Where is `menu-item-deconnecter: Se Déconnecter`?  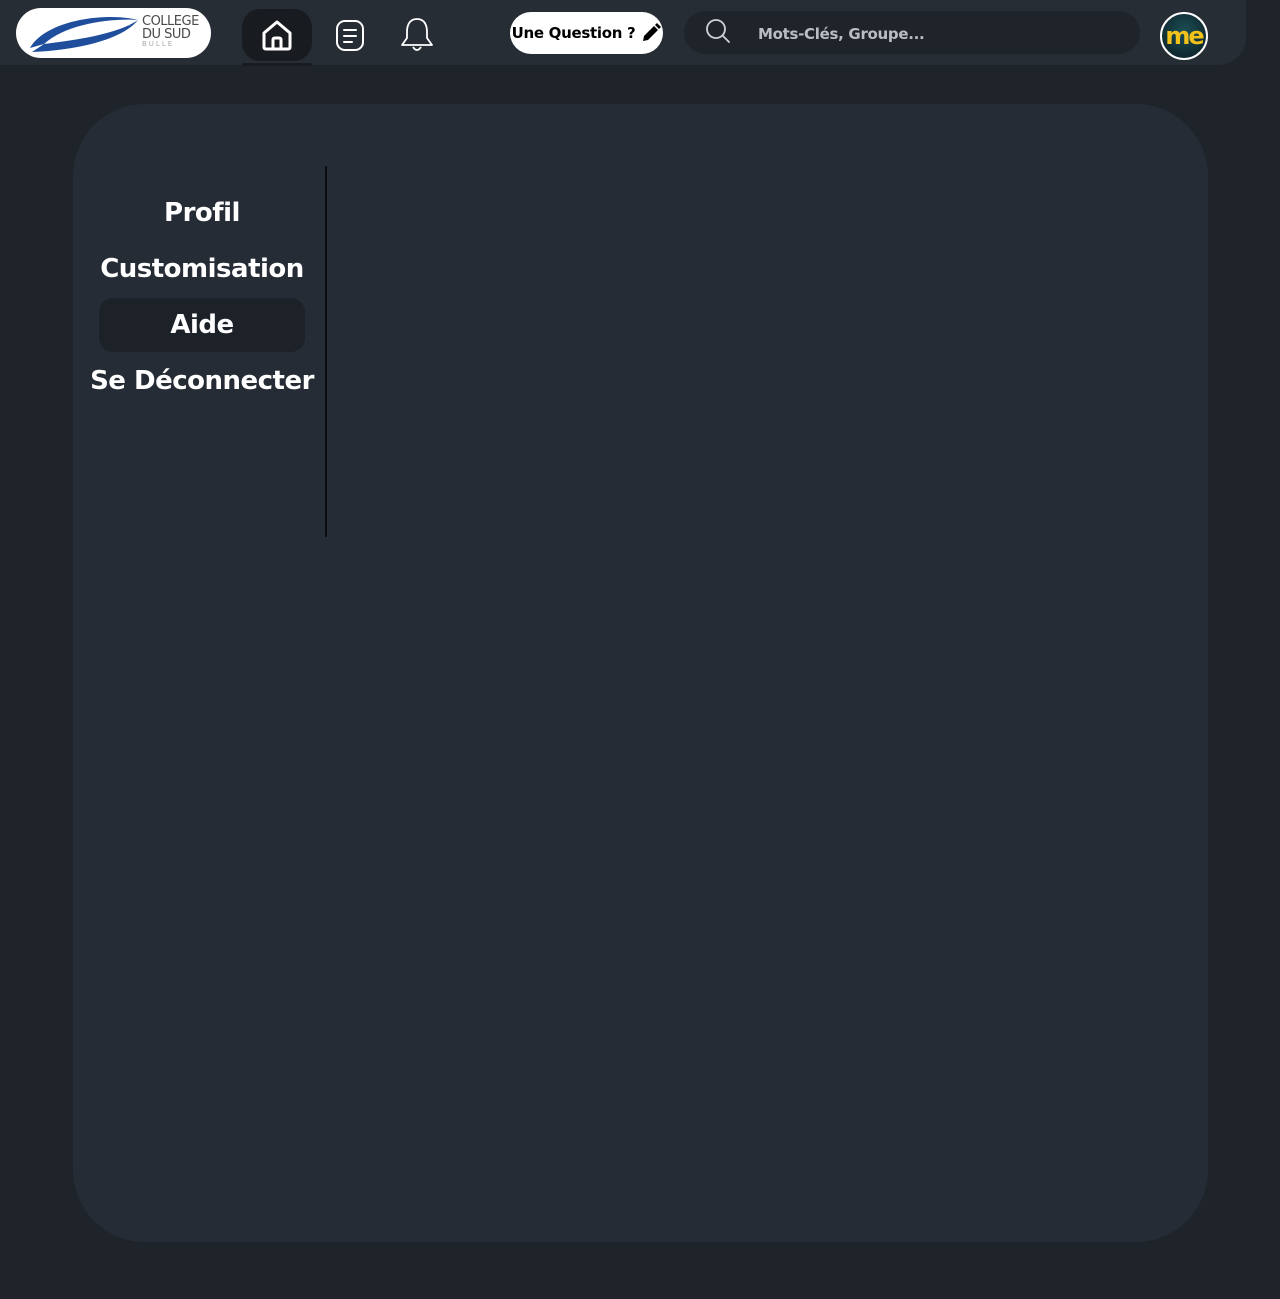
menu-item-deconnecter: Se Déconnecter is located at coordinates (202, 381).